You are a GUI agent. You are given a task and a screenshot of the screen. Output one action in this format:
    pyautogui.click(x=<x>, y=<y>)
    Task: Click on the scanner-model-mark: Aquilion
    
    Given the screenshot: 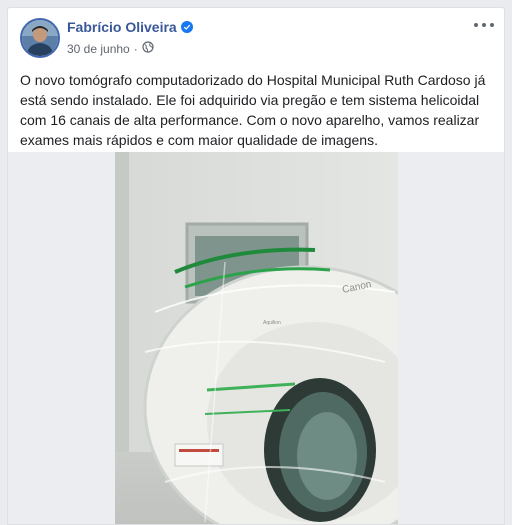 What is the action you would take?
    pyautogui.click(x=272, y=323)
    